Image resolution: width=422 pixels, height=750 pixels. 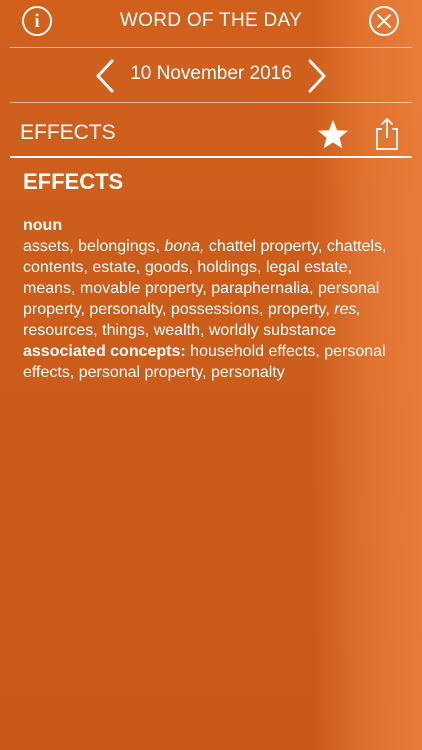 I want to click on synonym-segment-italic: res,, so click(x=347, y=309).